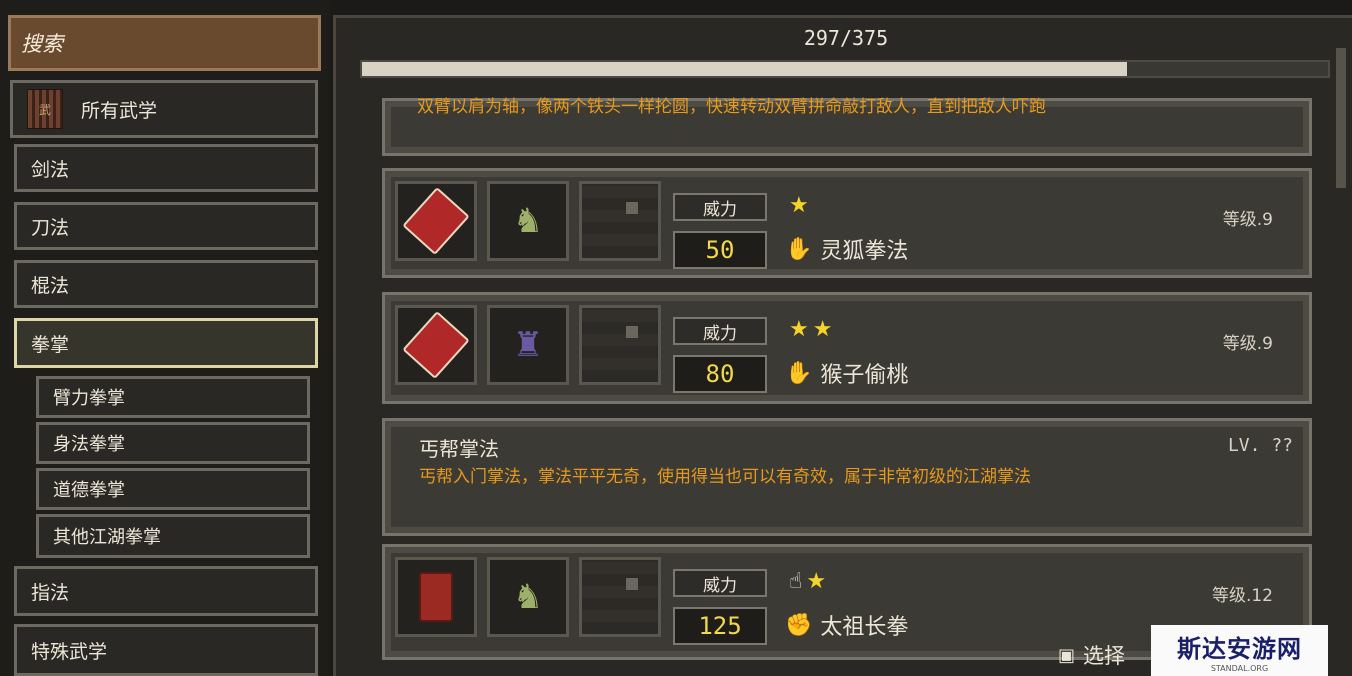  What do you see at coordinates (166, 650) in the screenshot?
I see `category-special: 特殊武学` at bounding box center [166, 650].